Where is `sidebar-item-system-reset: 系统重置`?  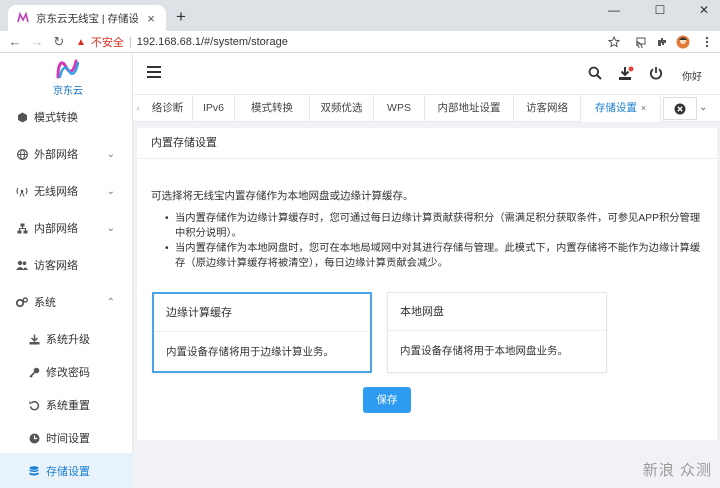
sidebar-item-system-reset: 系统重置 is located at coordinates (66, 405).